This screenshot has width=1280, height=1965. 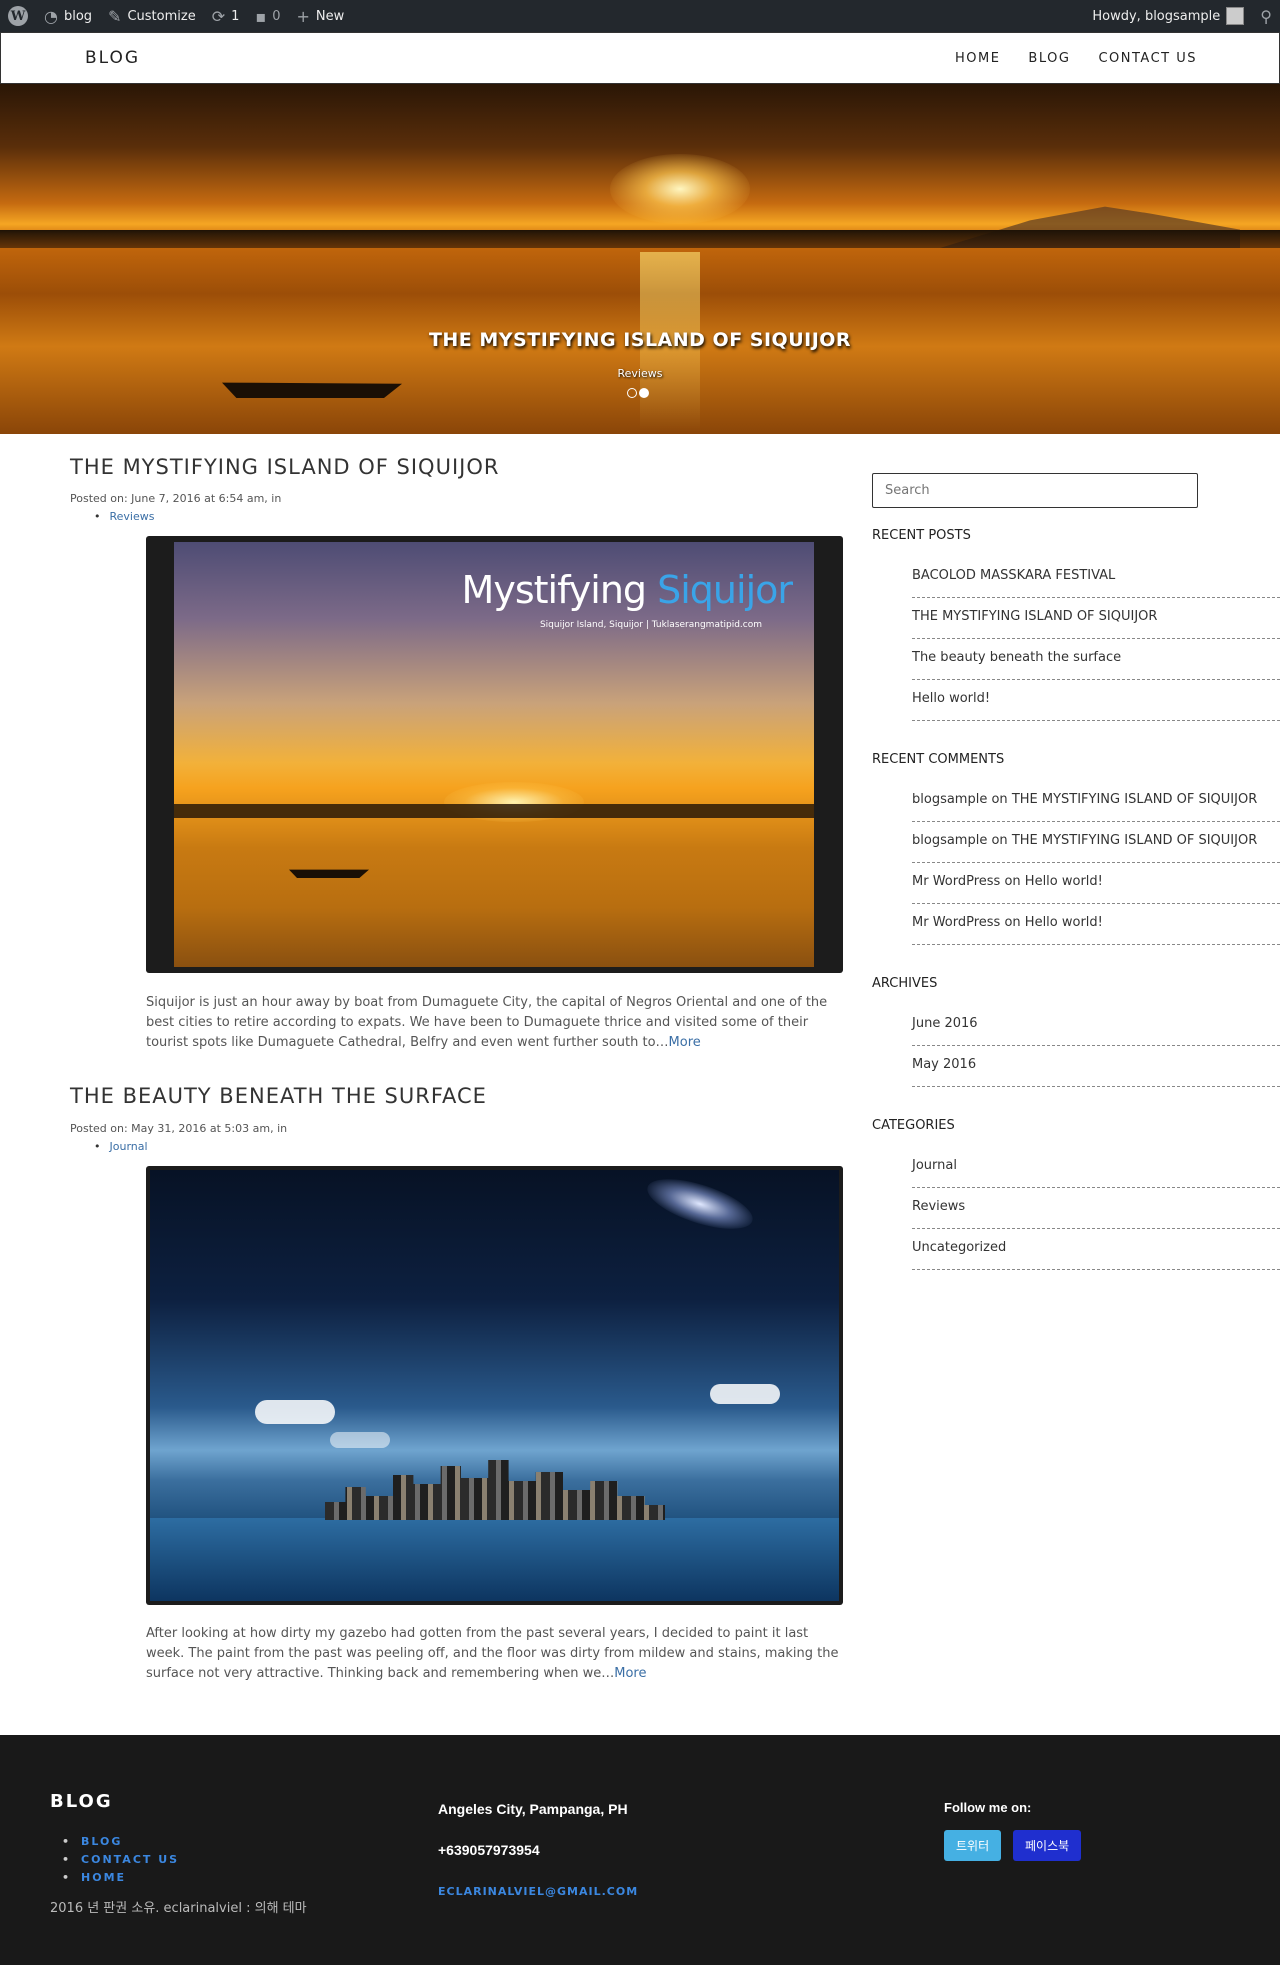 What do you see at coordinates (1035, 490) in the screenshot?
I see `search-input` at bounding box center [1035, 490].